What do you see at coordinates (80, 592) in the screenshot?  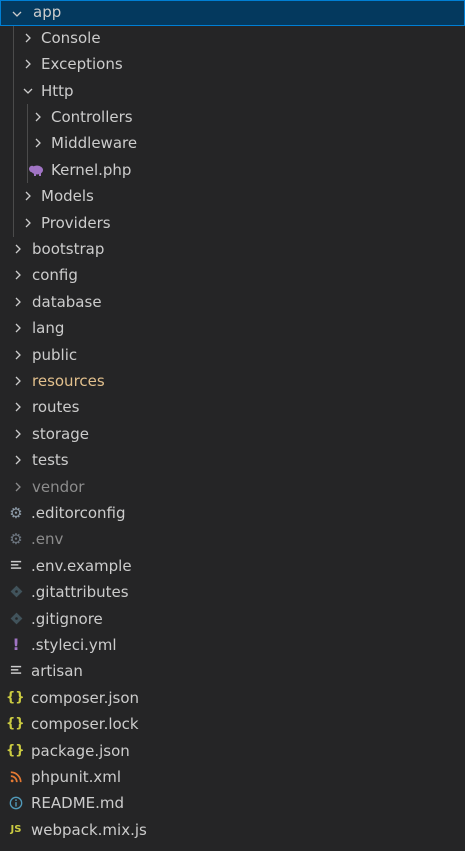 I see `tree-item-label: .gitattributes` at bounding box center [80, 592].